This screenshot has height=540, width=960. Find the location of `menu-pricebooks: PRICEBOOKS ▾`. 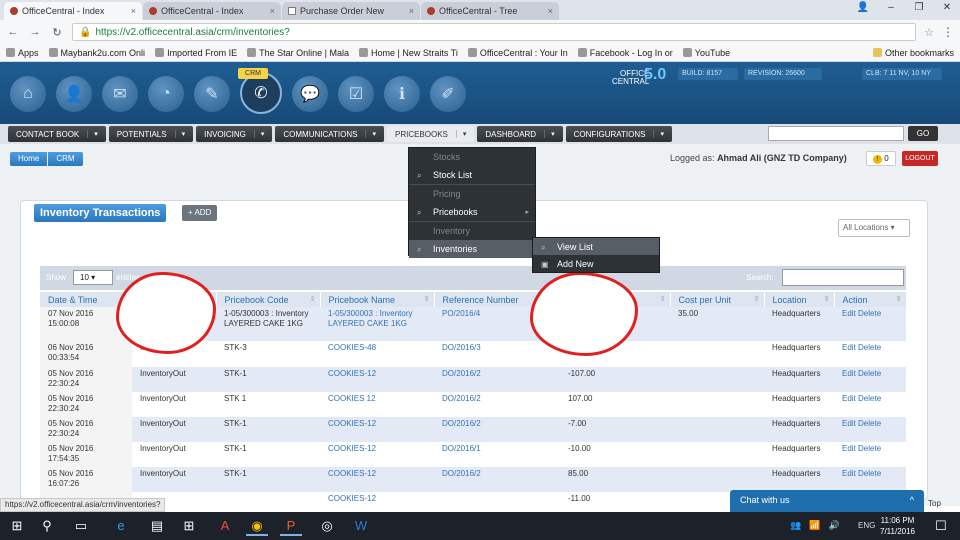

menu-pricebooks: PRICEBOOKS ▾ is located at coordinates (430, 134).